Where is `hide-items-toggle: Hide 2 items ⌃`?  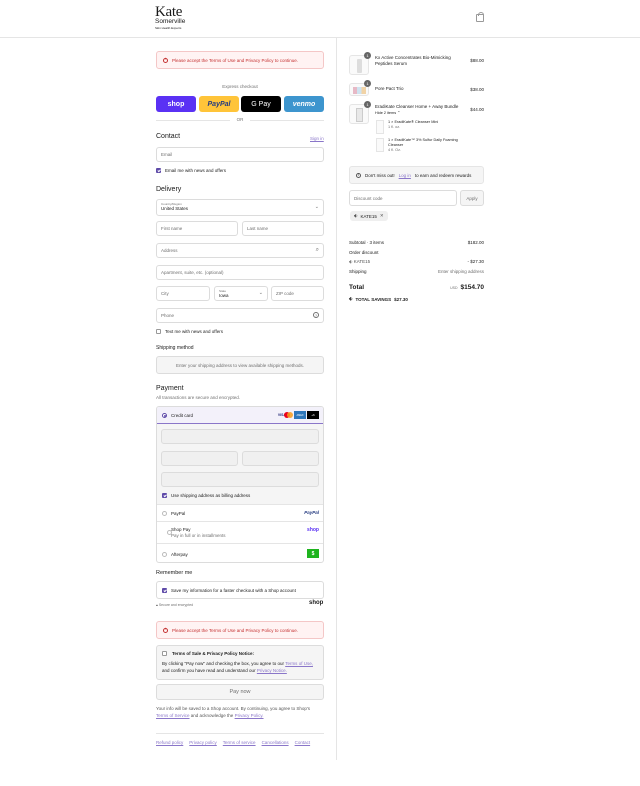 hide-items-toggle: Hide 2 items ⌃ is located at coordinates (420, 113).